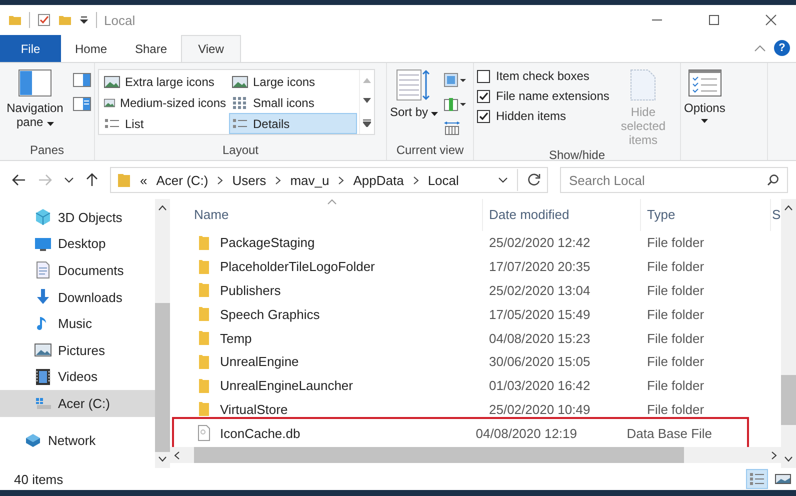  I want to click on file-name: Temp, so click(326, 338).